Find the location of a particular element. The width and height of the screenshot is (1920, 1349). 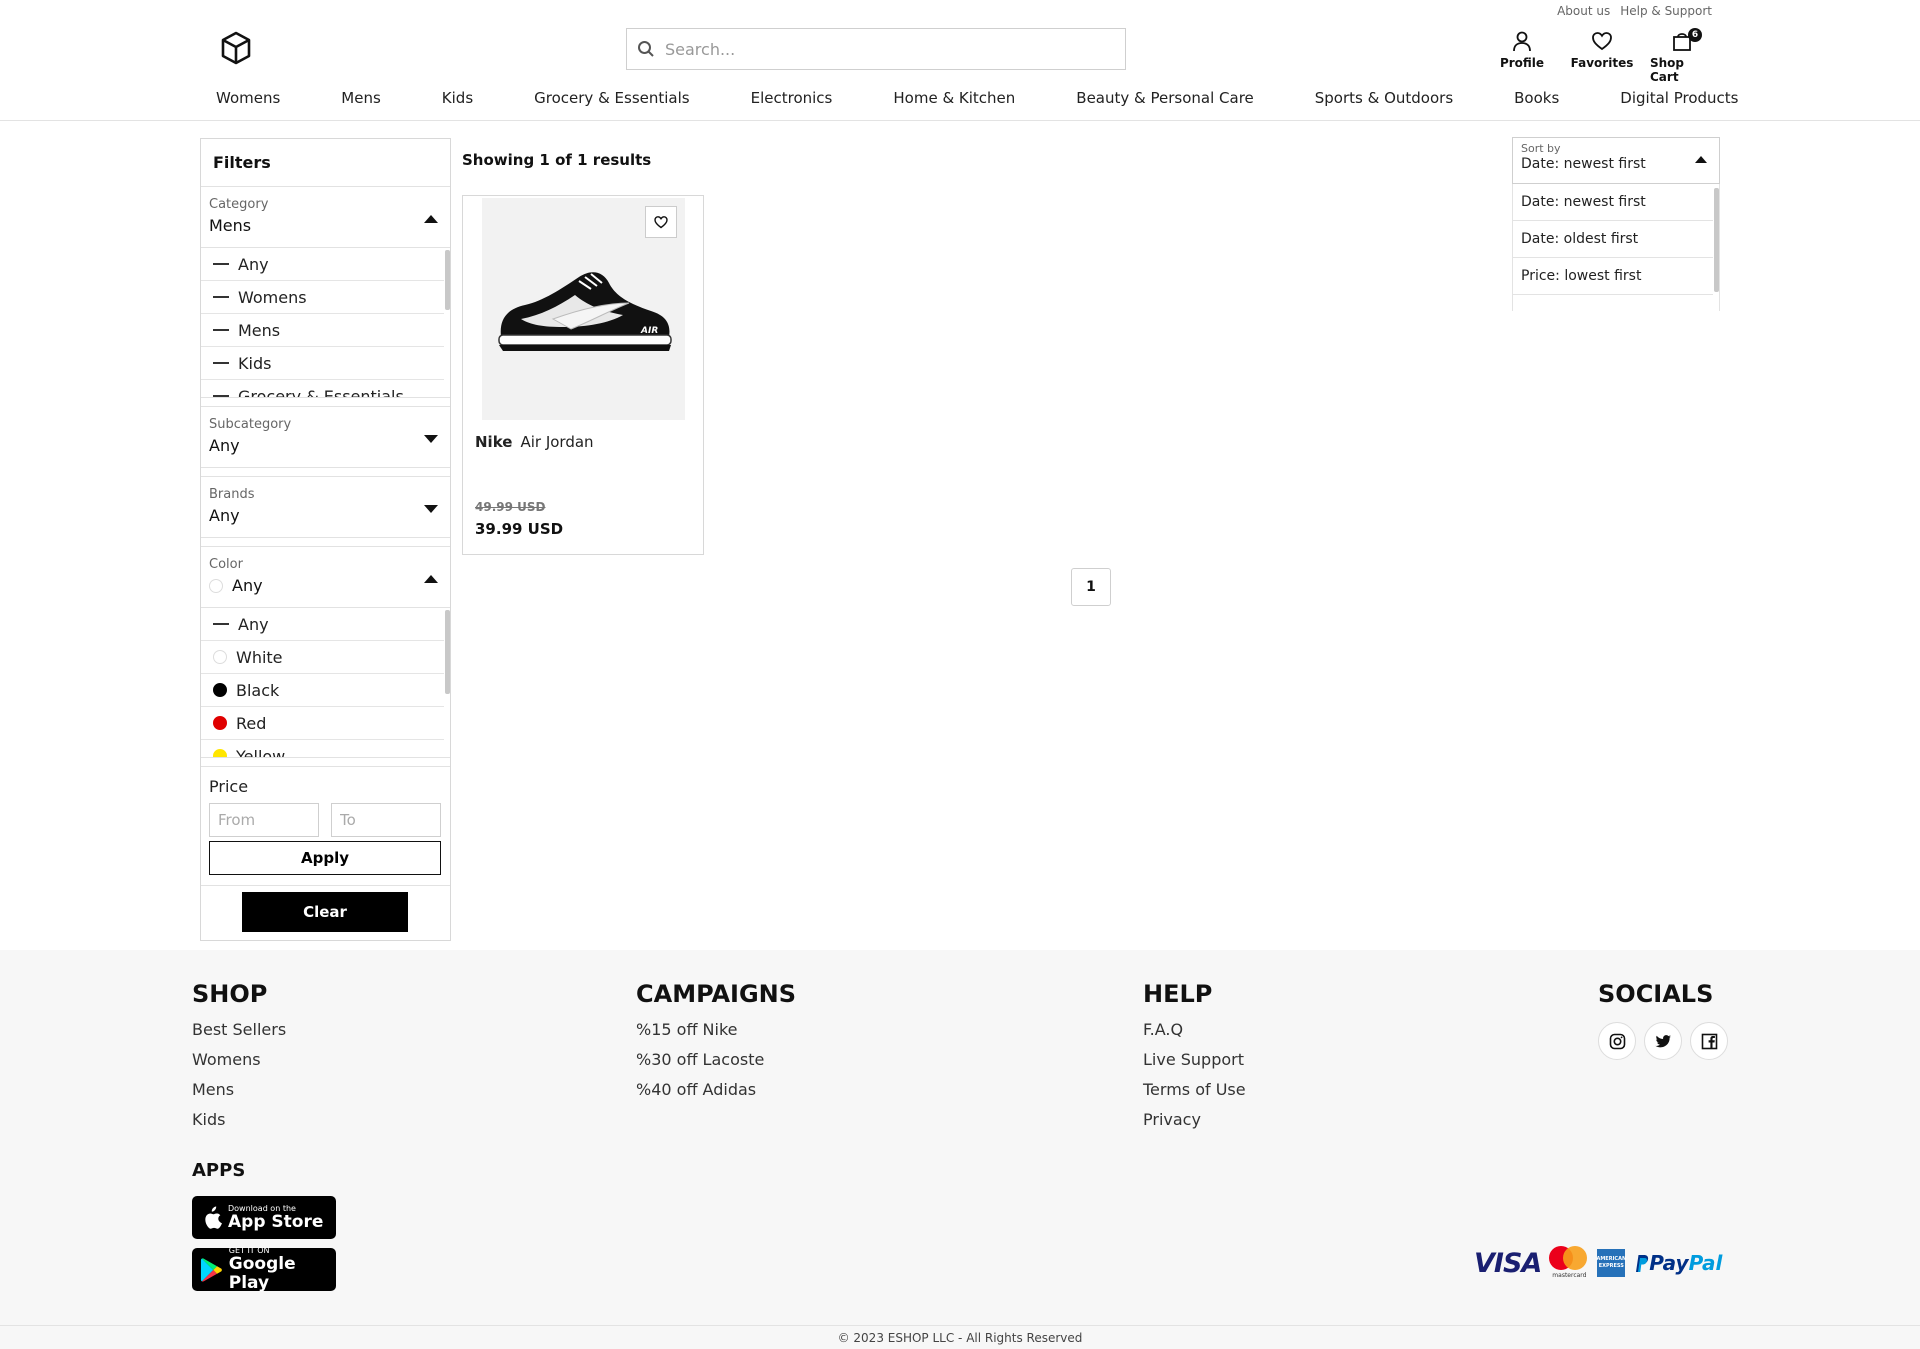

brands-label: Brands is located at coordinates (232, 494).